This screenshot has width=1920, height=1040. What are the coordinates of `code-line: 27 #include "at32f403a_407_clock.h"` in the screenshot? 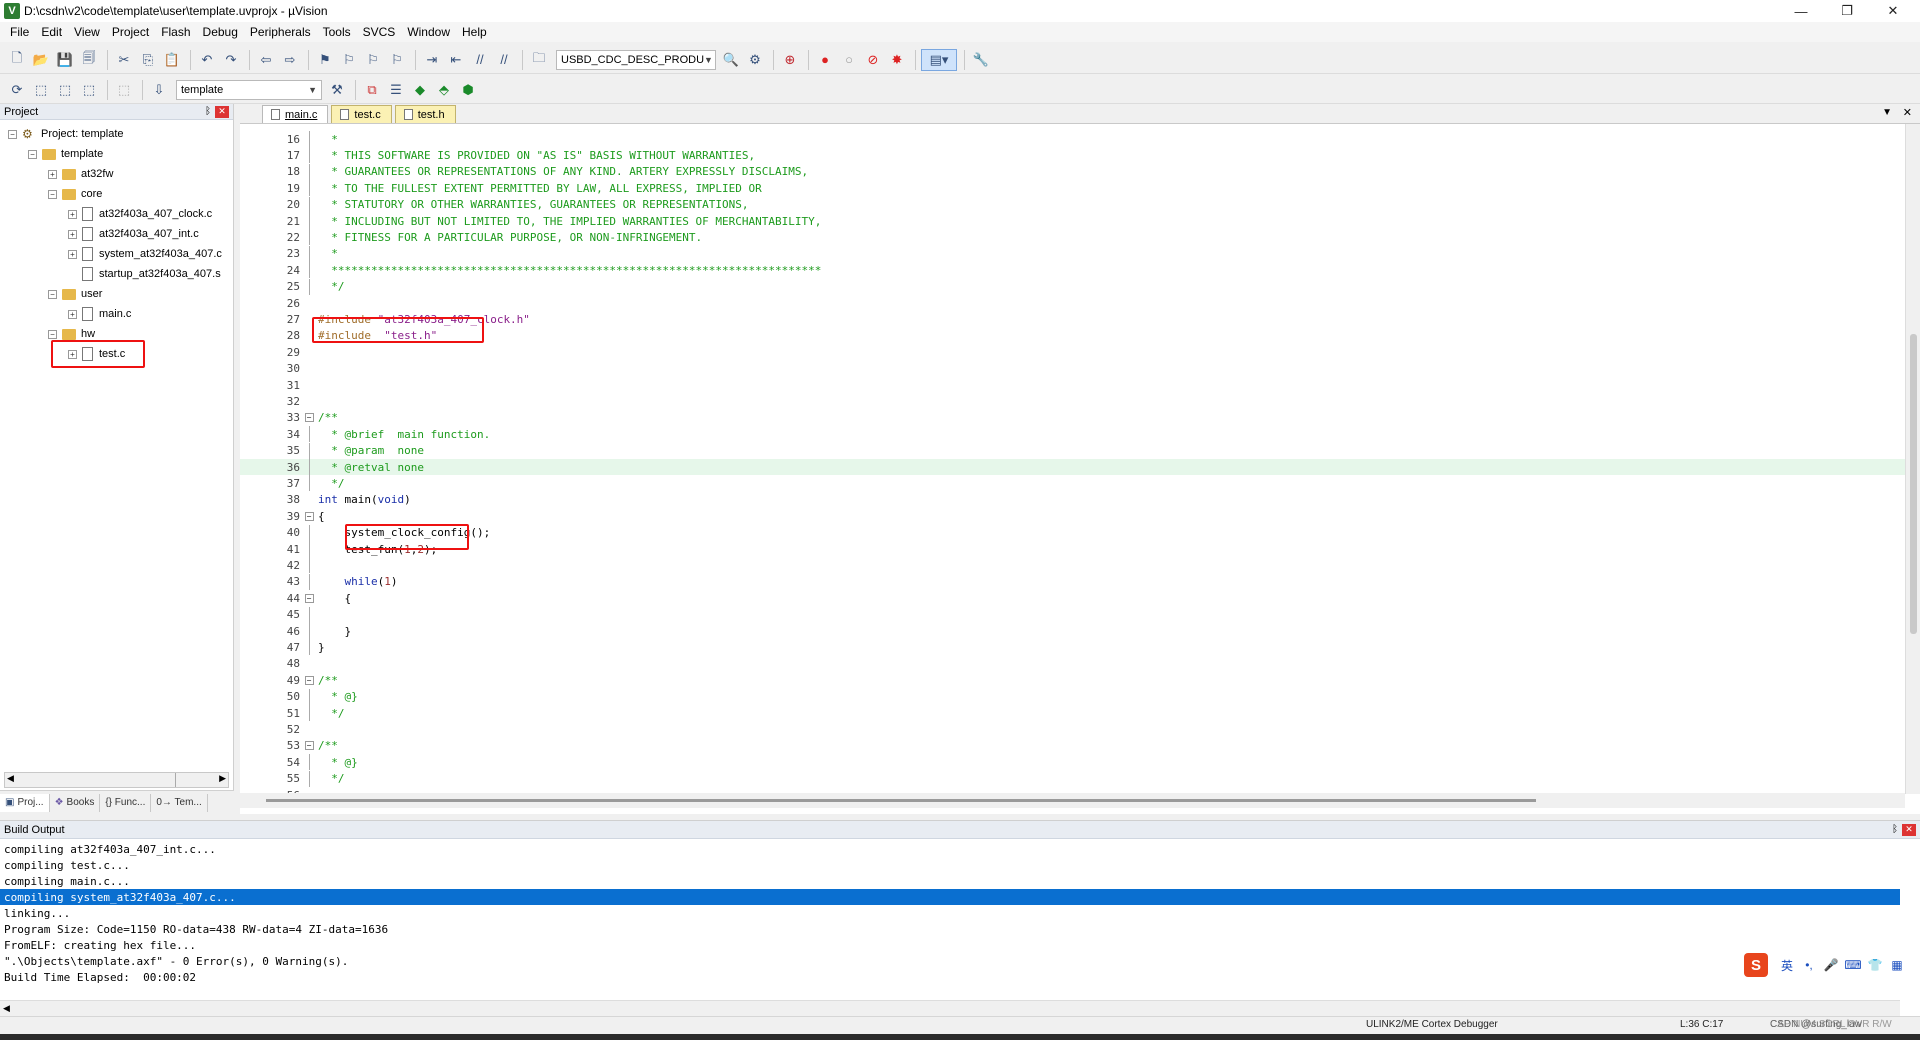 It's located at (1072, 319).